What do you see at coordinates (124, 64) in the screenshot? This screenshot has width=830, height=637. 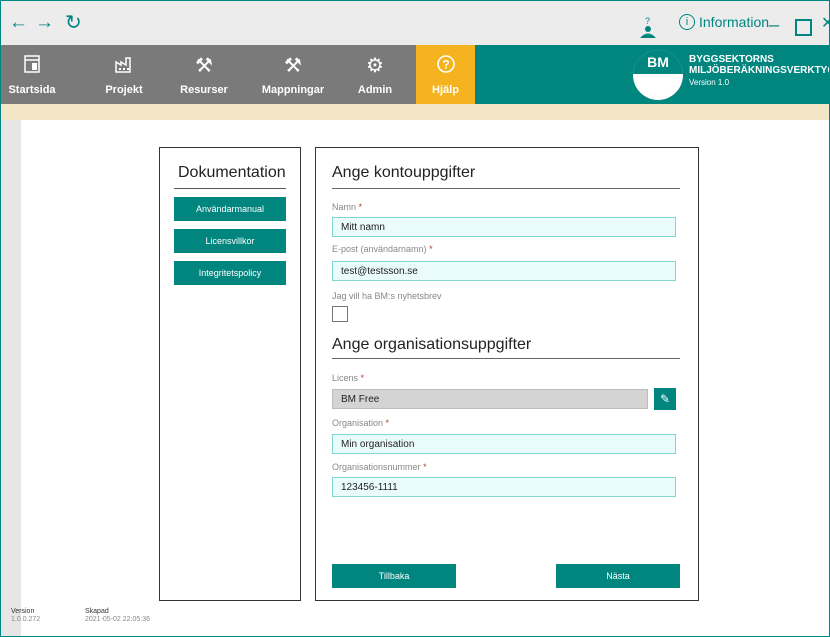 I see `factory-icon` at bounding box center [124, 64].